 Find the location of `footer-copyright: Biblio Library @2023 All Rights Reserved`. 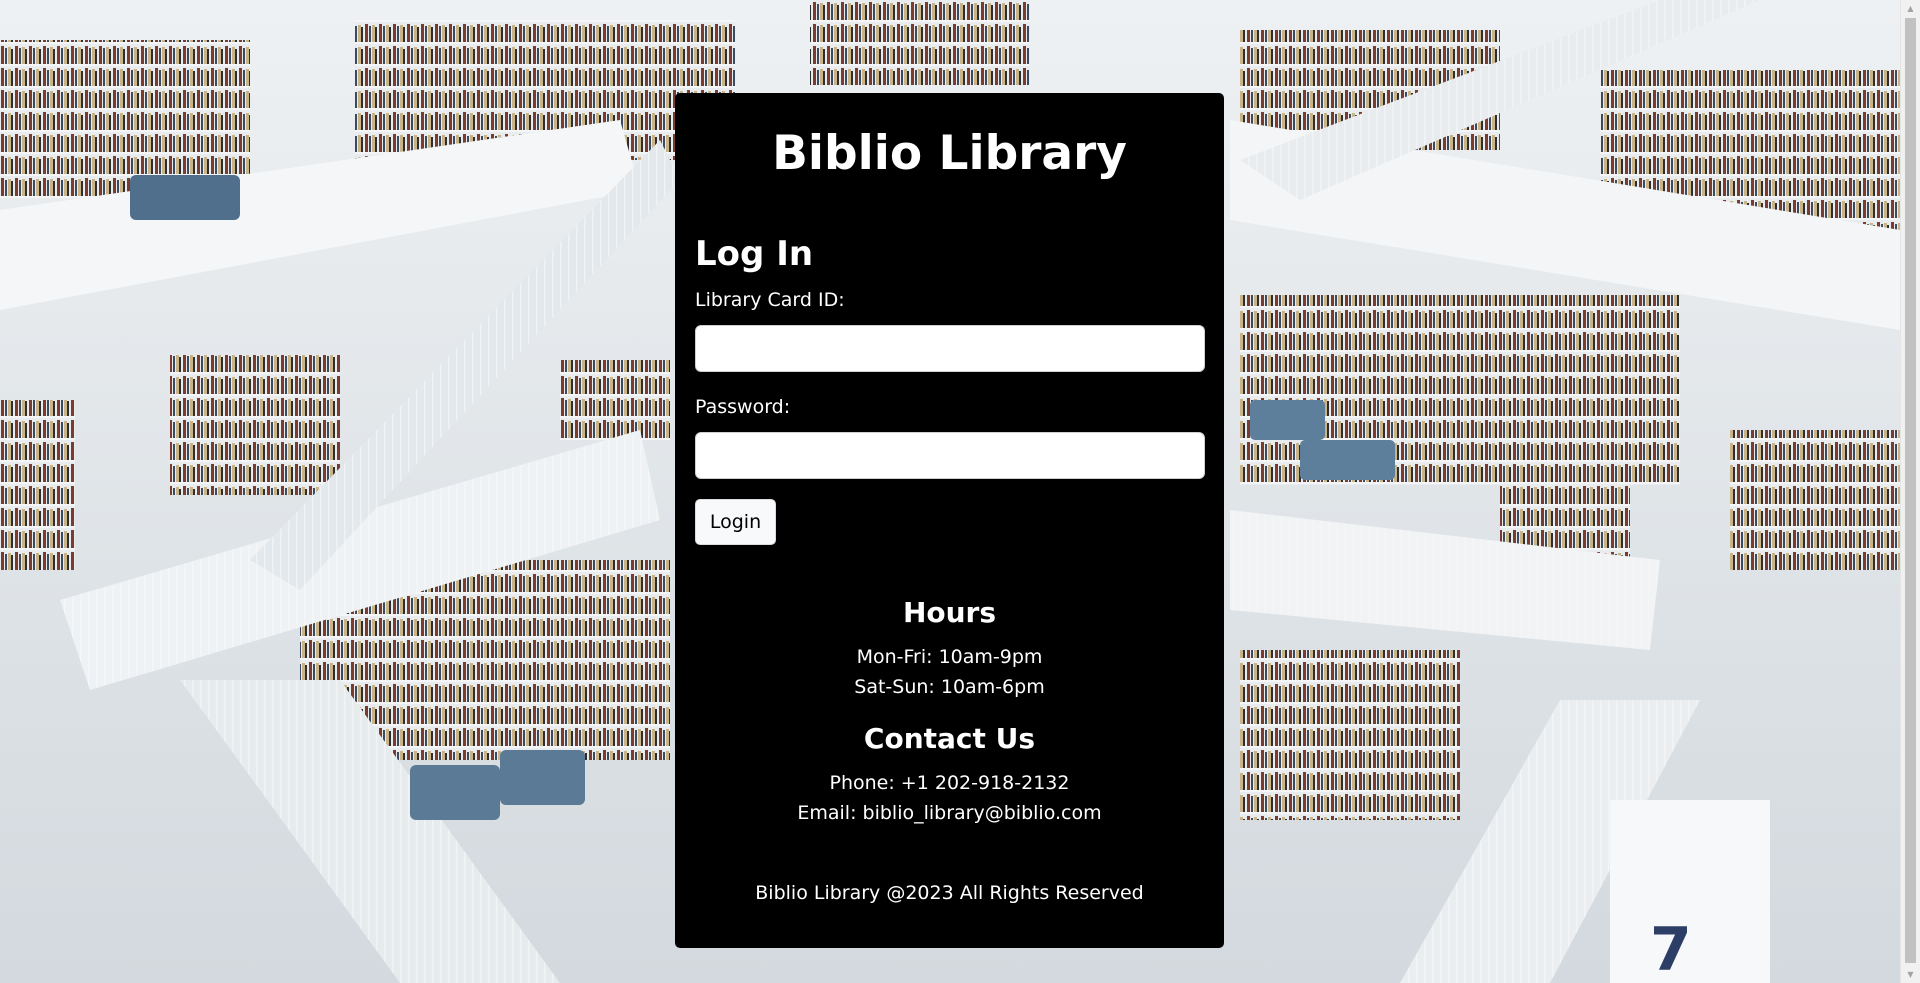

footer-copyright: Biblio Library @2023 All Rights Reserved is located at coordinates (949, 893).